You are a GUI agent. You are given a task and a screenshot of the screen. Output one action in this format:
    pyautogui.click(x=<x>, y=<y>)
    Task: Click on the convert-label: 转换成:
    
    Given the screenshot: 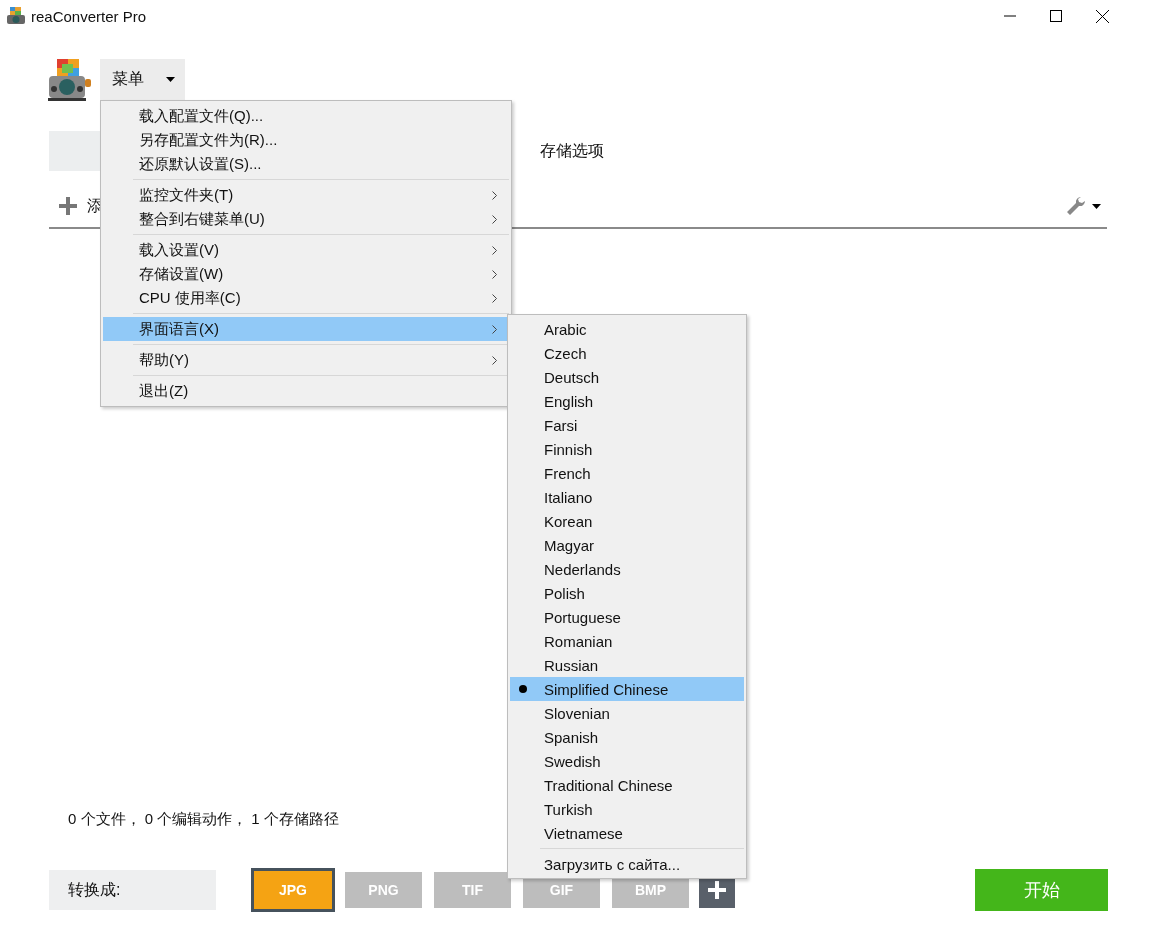 What is the action you would take?
    pyautogui.click(x=132, y=890)
    